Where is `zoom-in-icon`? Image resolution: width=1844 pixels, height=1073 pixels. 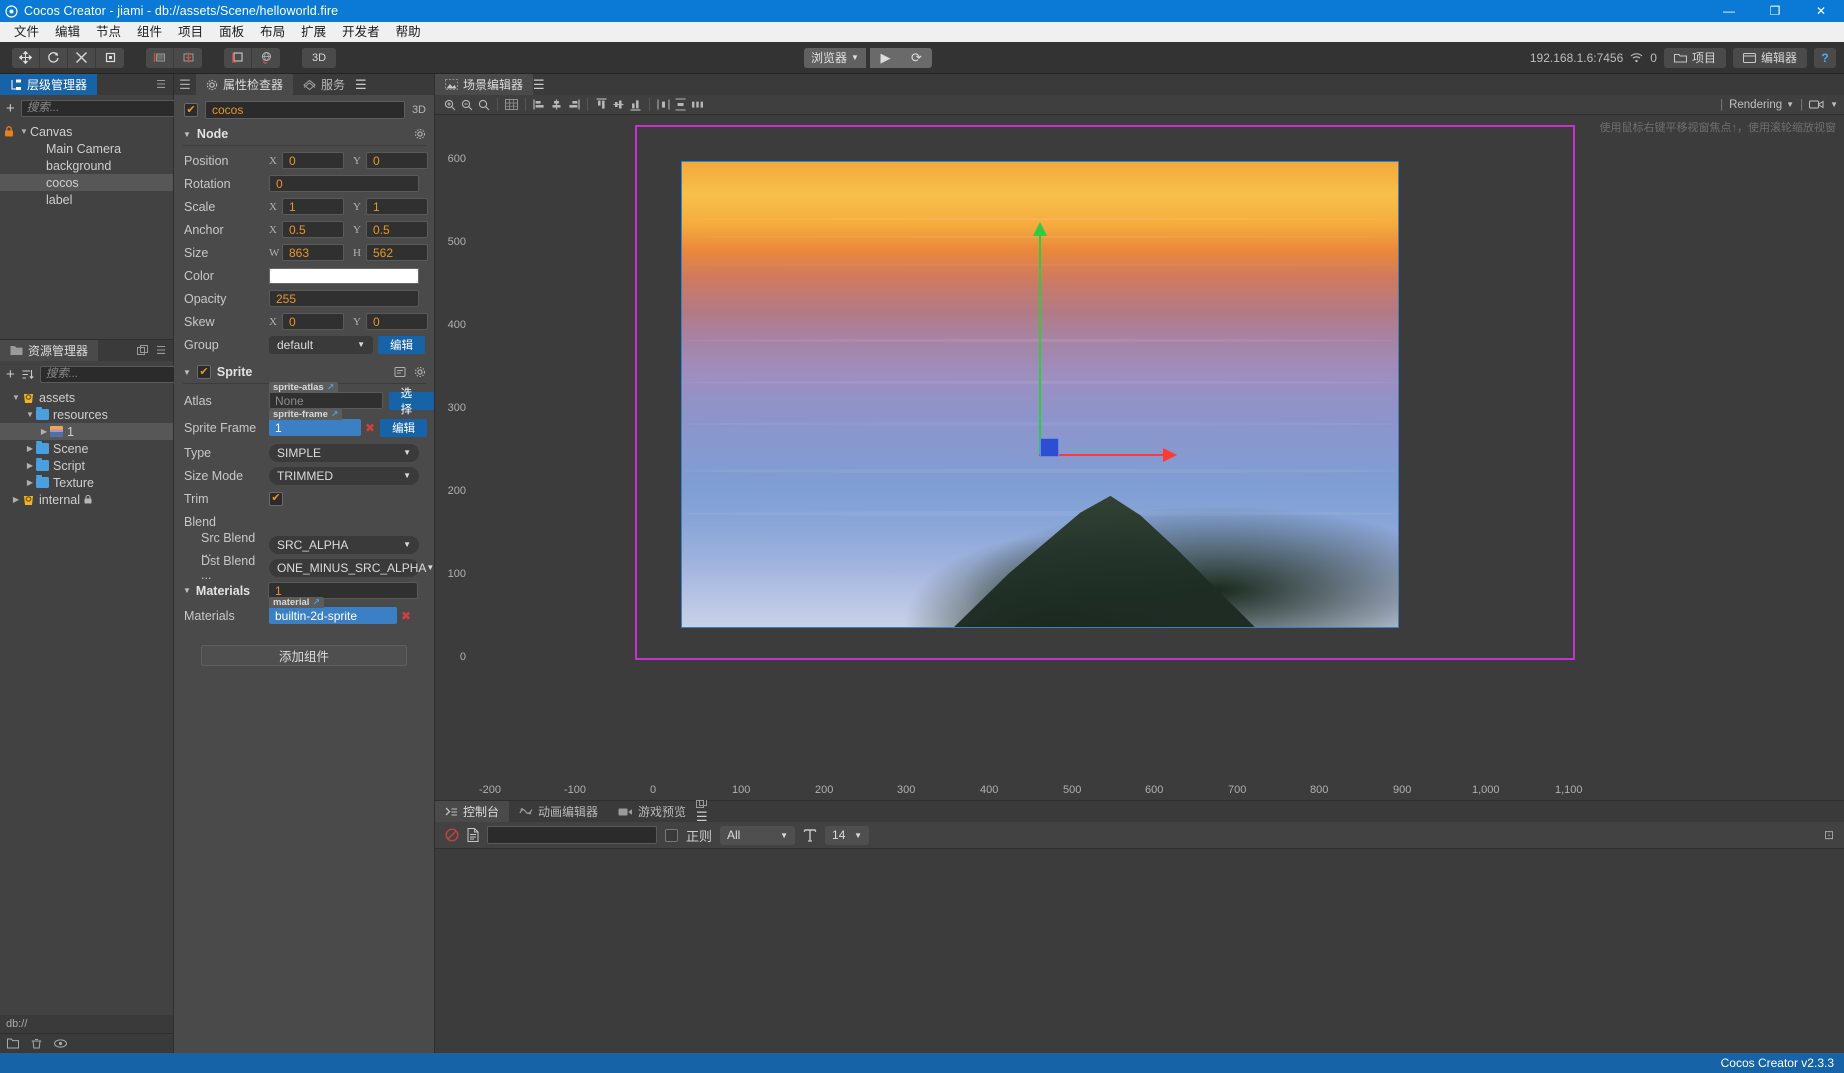 zoom-in-icon is located at coordinates (449, 105).